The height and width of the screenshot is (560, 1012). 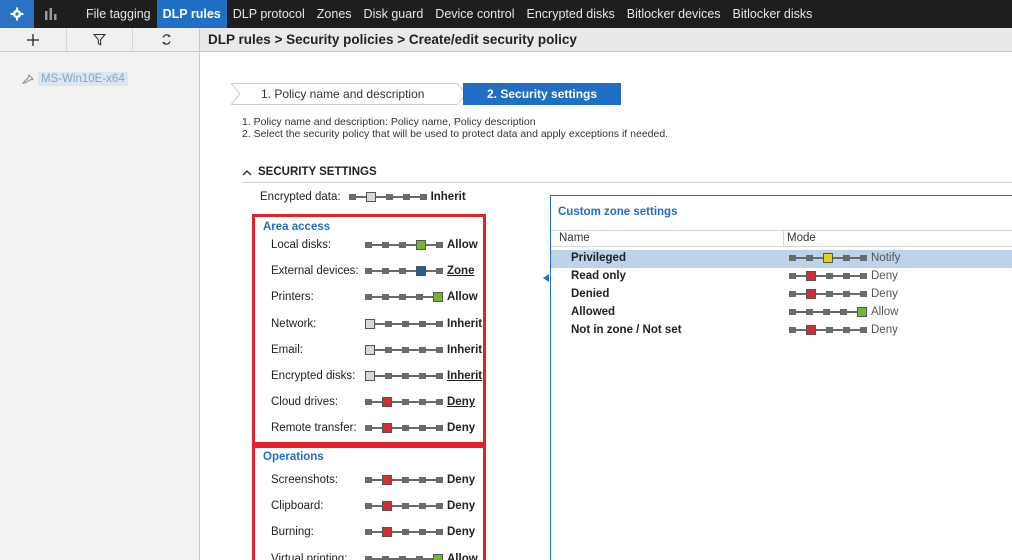 I want to click on menu-item-dlp-rules: DLP rules, so click(x=191, y=14).